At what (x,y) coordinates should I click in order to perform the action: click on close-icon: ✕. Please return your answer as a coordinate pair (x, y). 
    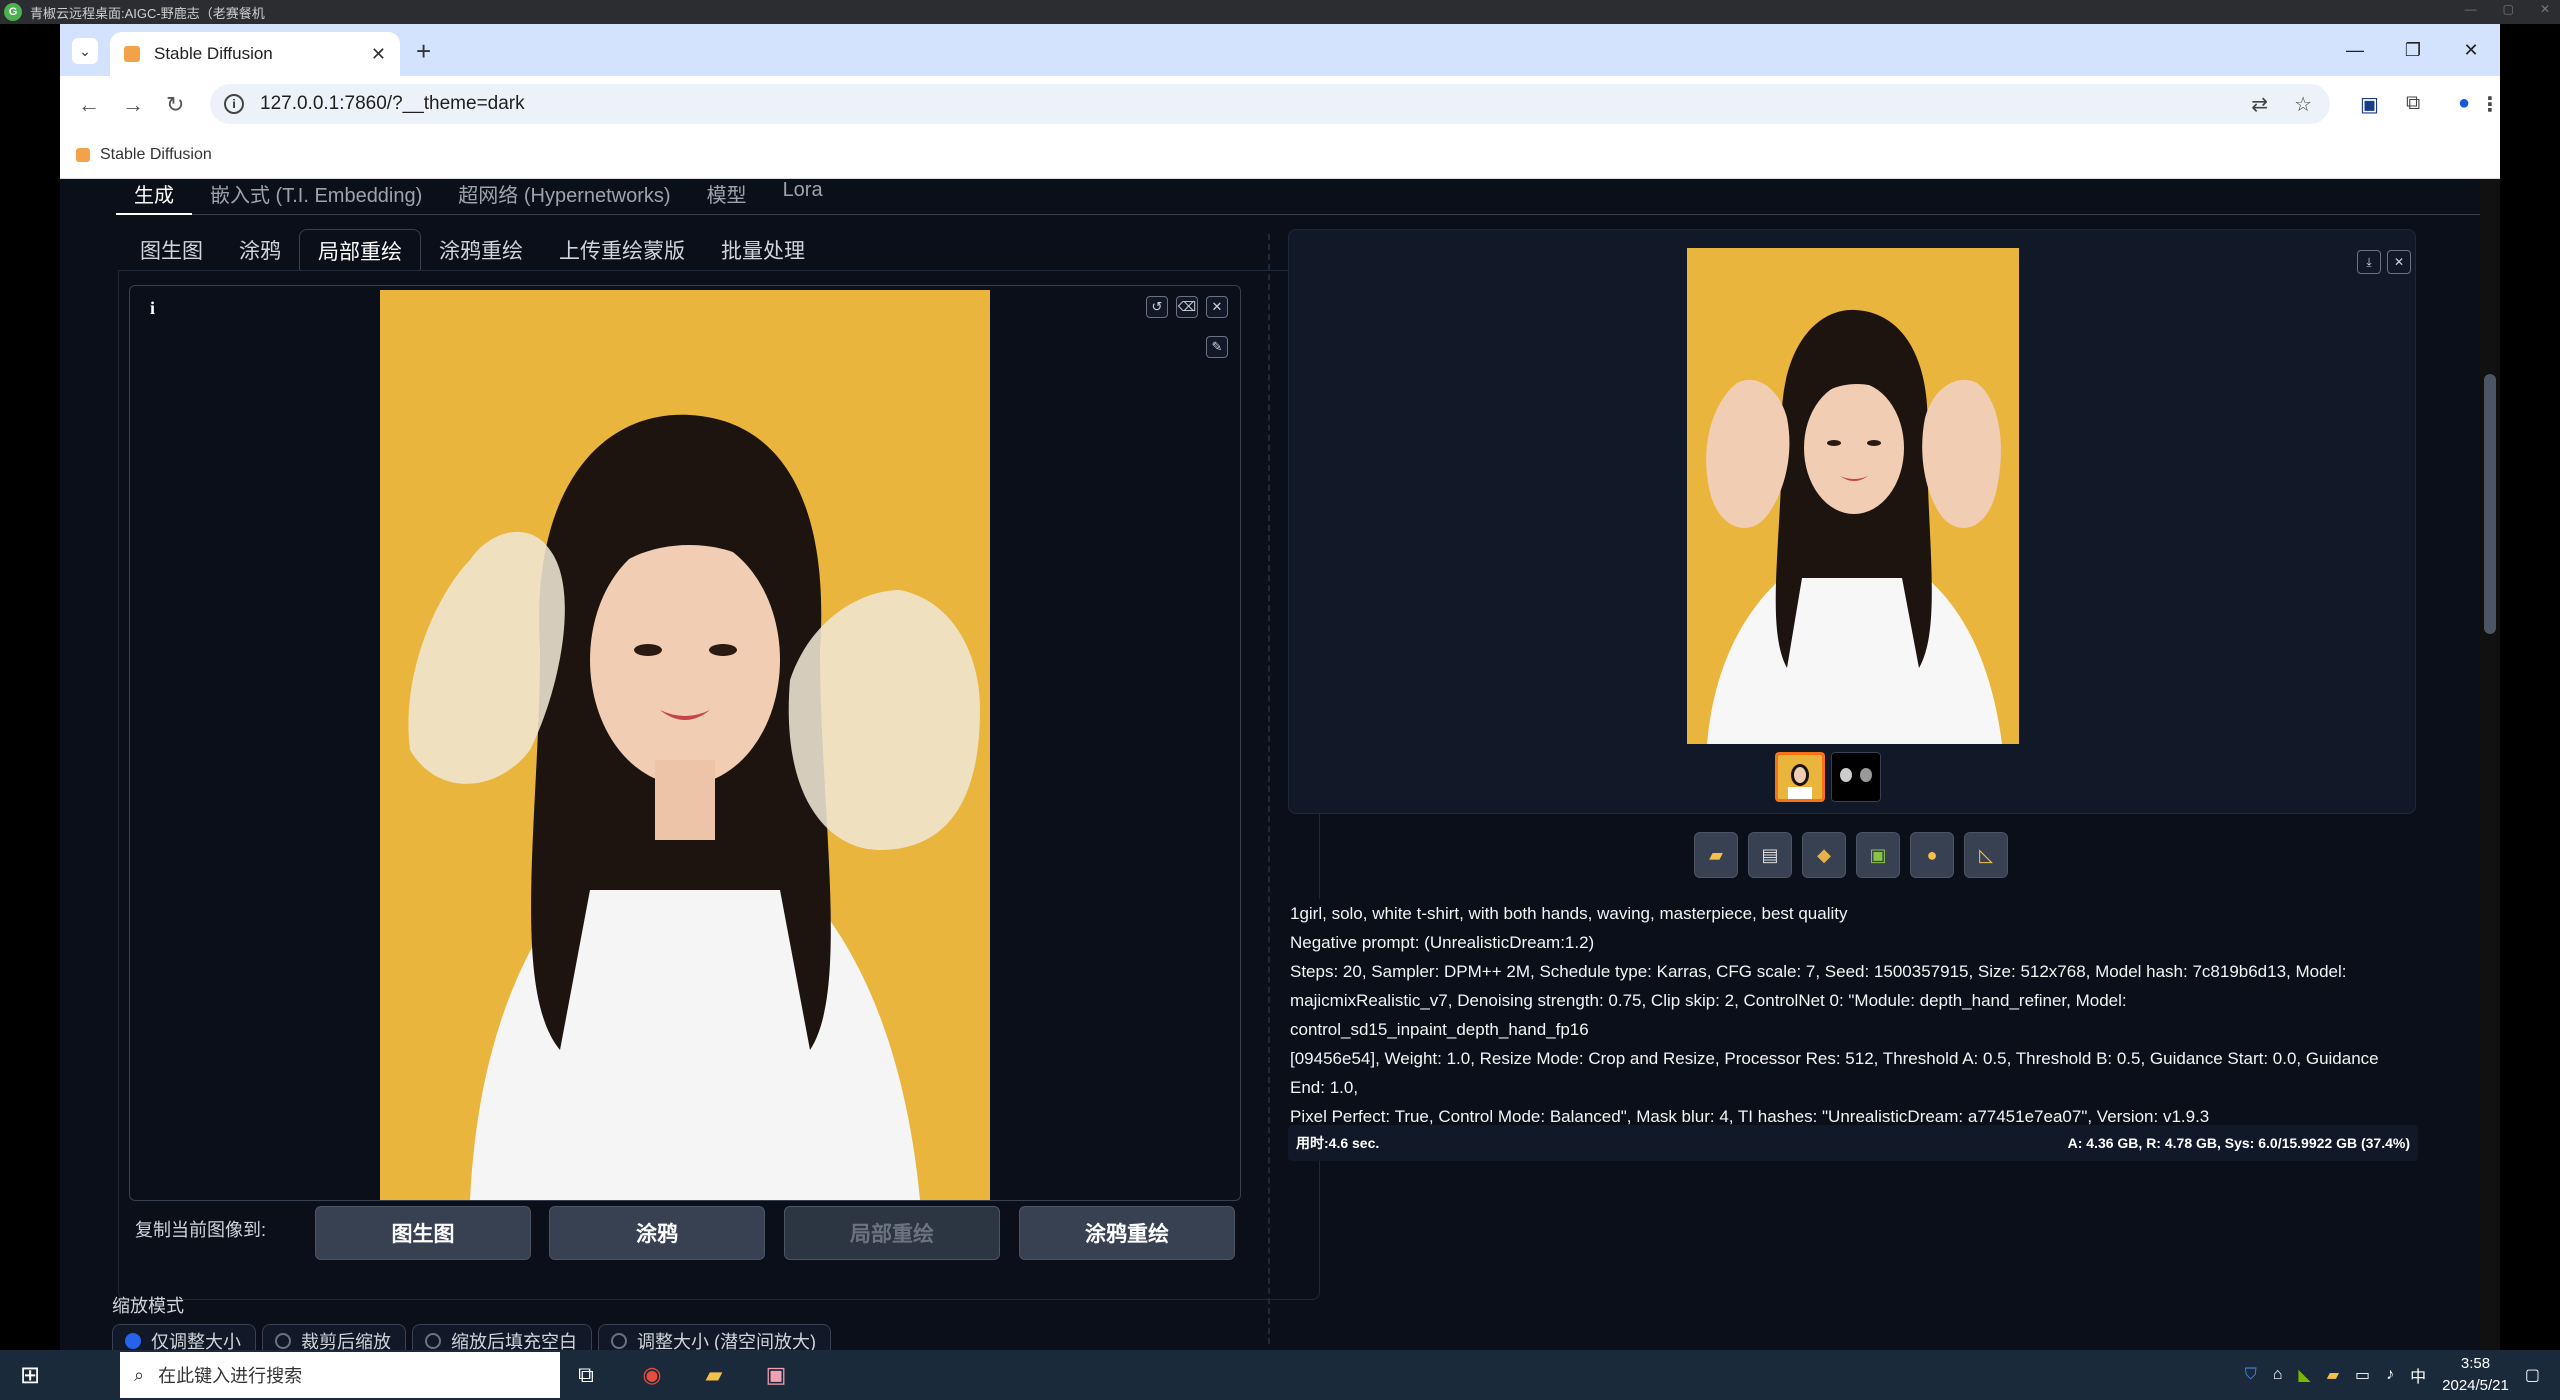
    Looking at the image, I should click on (2545, 9).